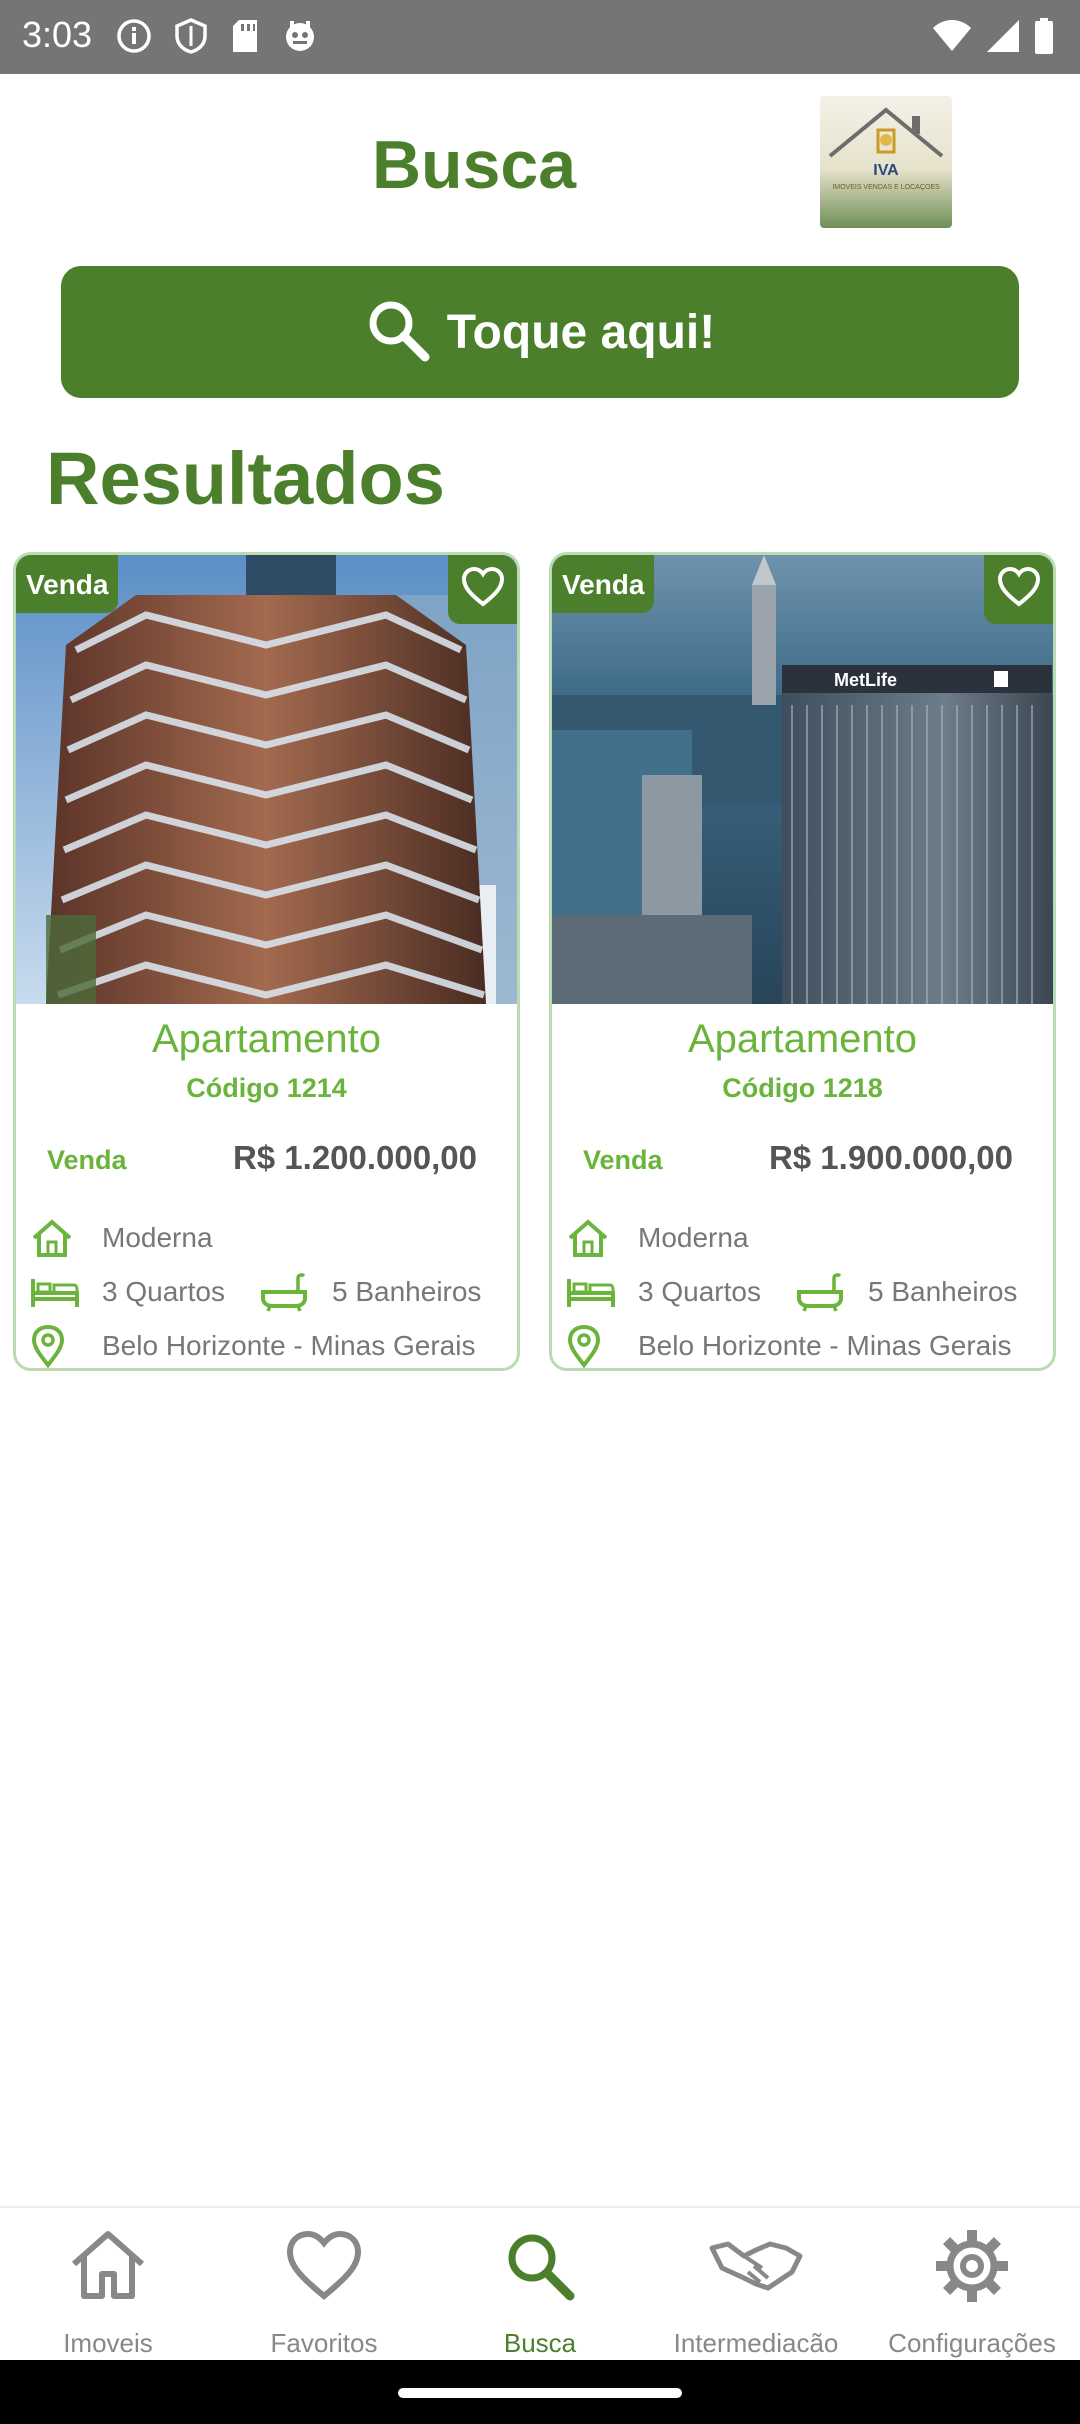  Describe the element at coordinates (886, 187) in the screenshot. I see `logo-subtext: IMÓVEIS VENDAS E LOCAÇÕES` at that location.